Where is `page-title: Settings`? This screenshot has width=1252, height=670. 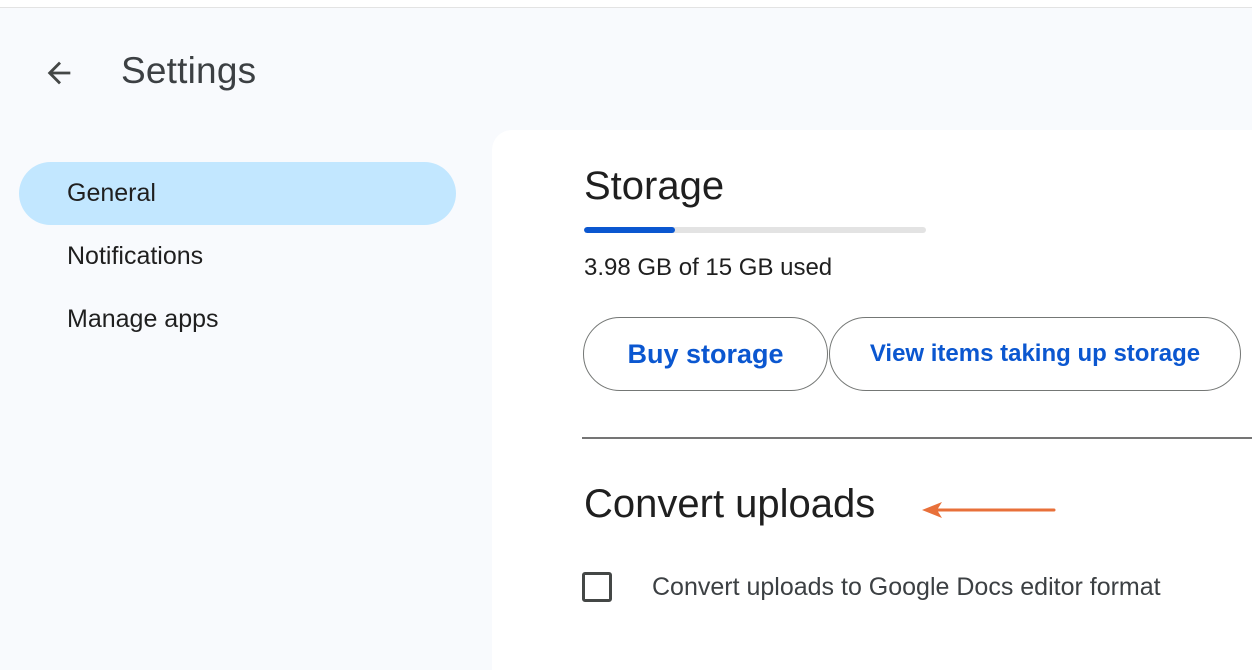
page-title: Settings is located at coordinates (189, 70).